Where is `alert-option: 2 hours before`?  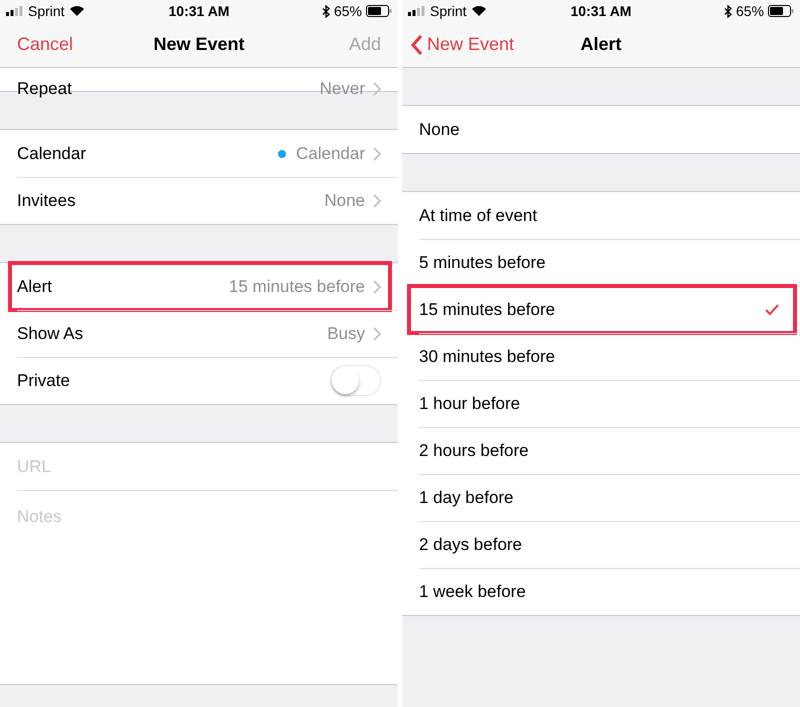 alert-option: 2 hours before is located at coordinates (601, 450).